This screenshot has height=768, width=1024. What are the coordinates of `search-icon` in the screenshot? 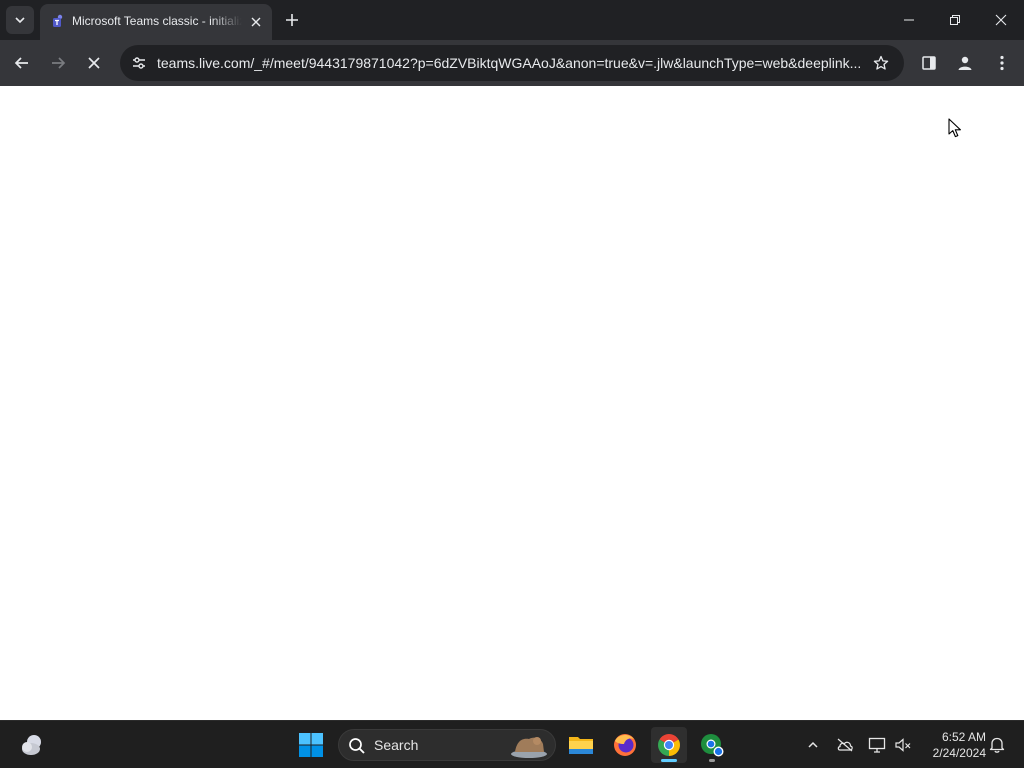 It's located at (357, 746).